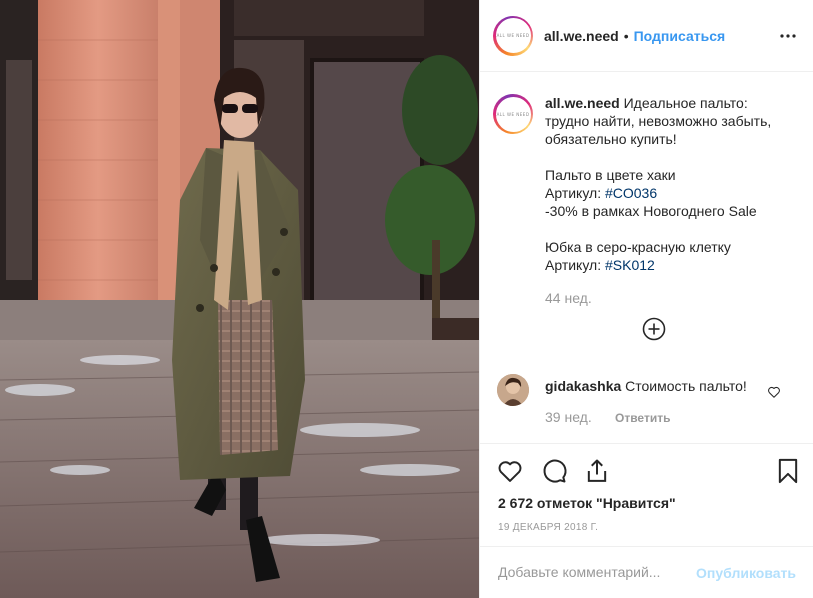 This screenshot has height=598, width=813. Describe the element at coordinates (638, 247) in the screenshot. I see `caption-line-5: Юбка в серо-красную клетку` at that location.